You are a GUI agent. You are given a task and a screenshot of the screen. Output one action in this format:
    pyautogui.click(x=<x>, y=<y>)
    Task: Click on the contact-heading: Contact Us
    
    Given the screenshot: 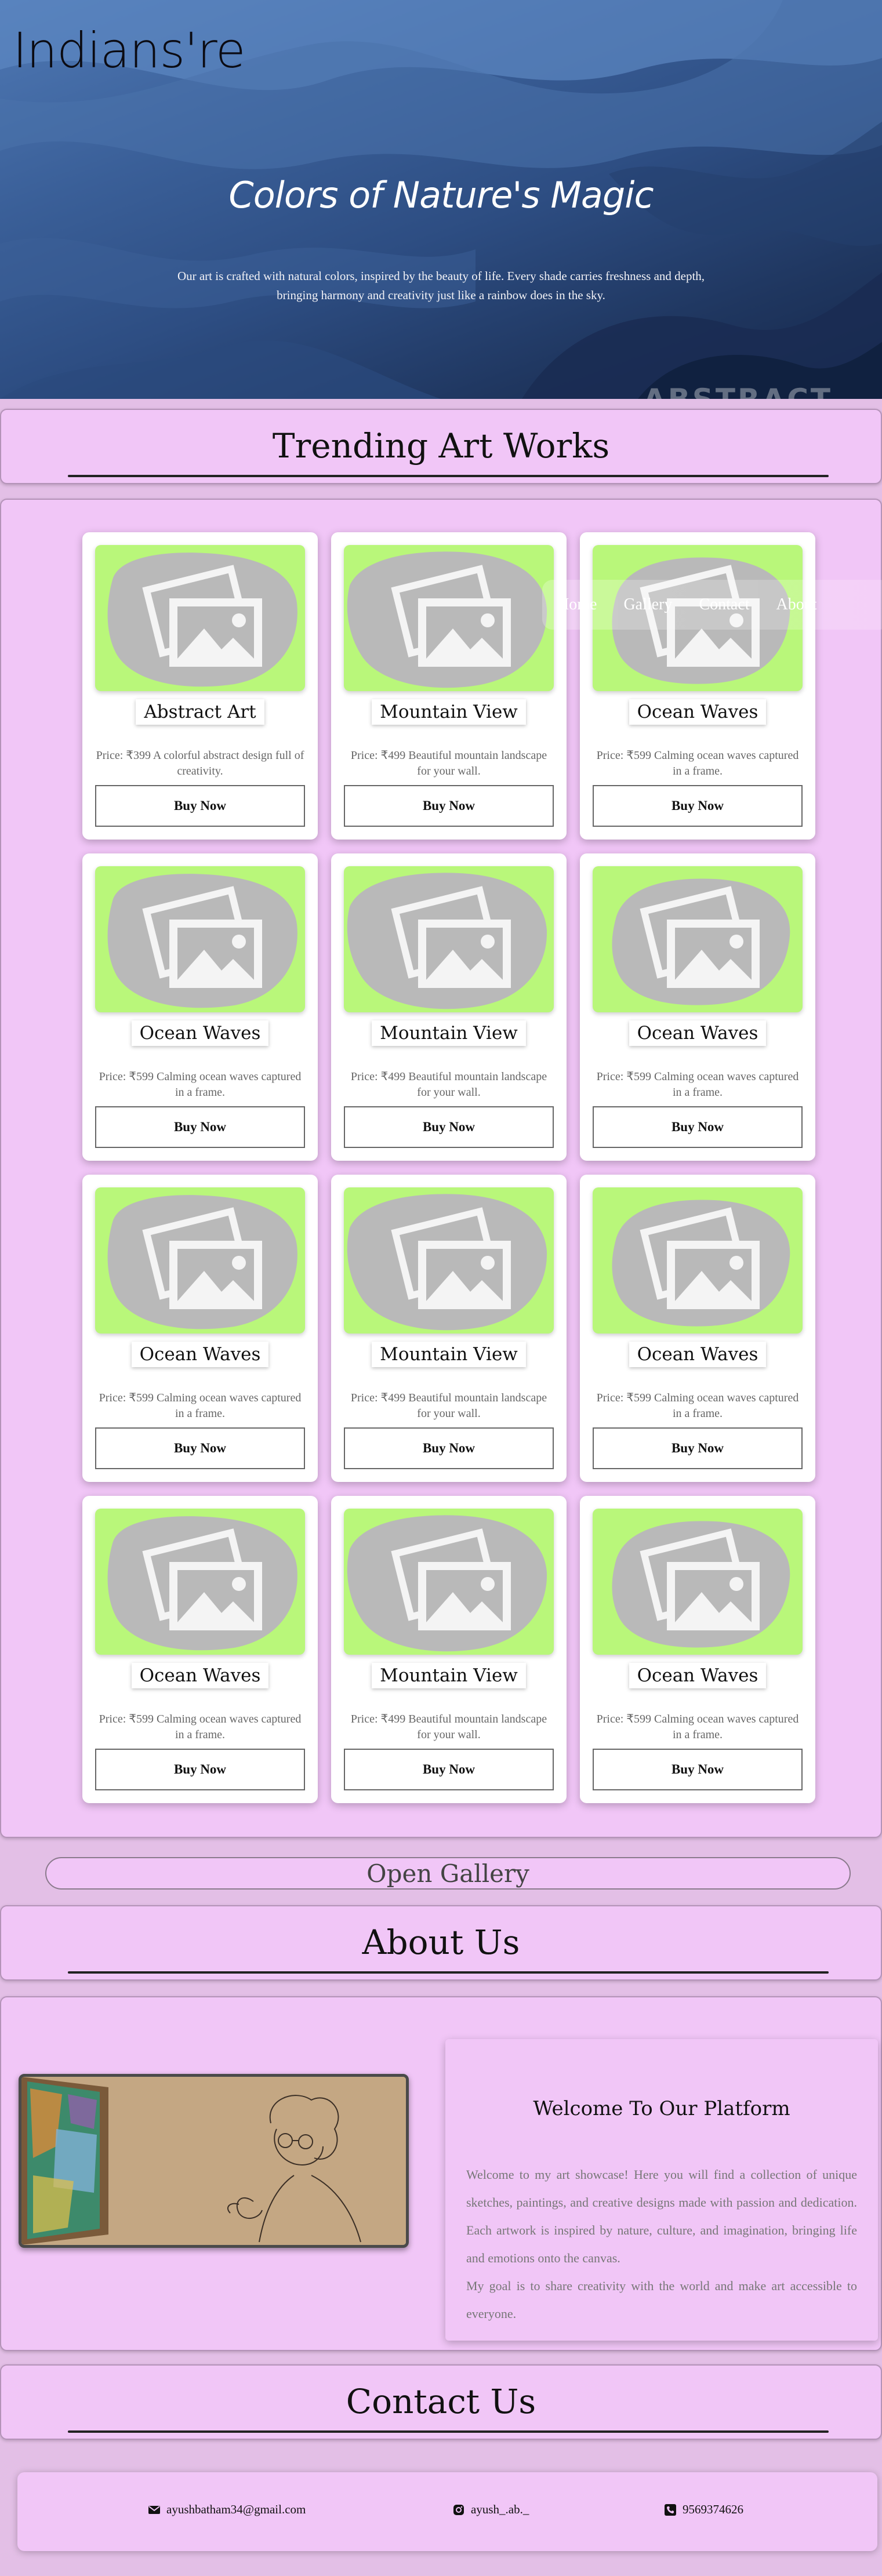 What is the action you would take?
    pyautogui.click(x=441, y=2401)
    